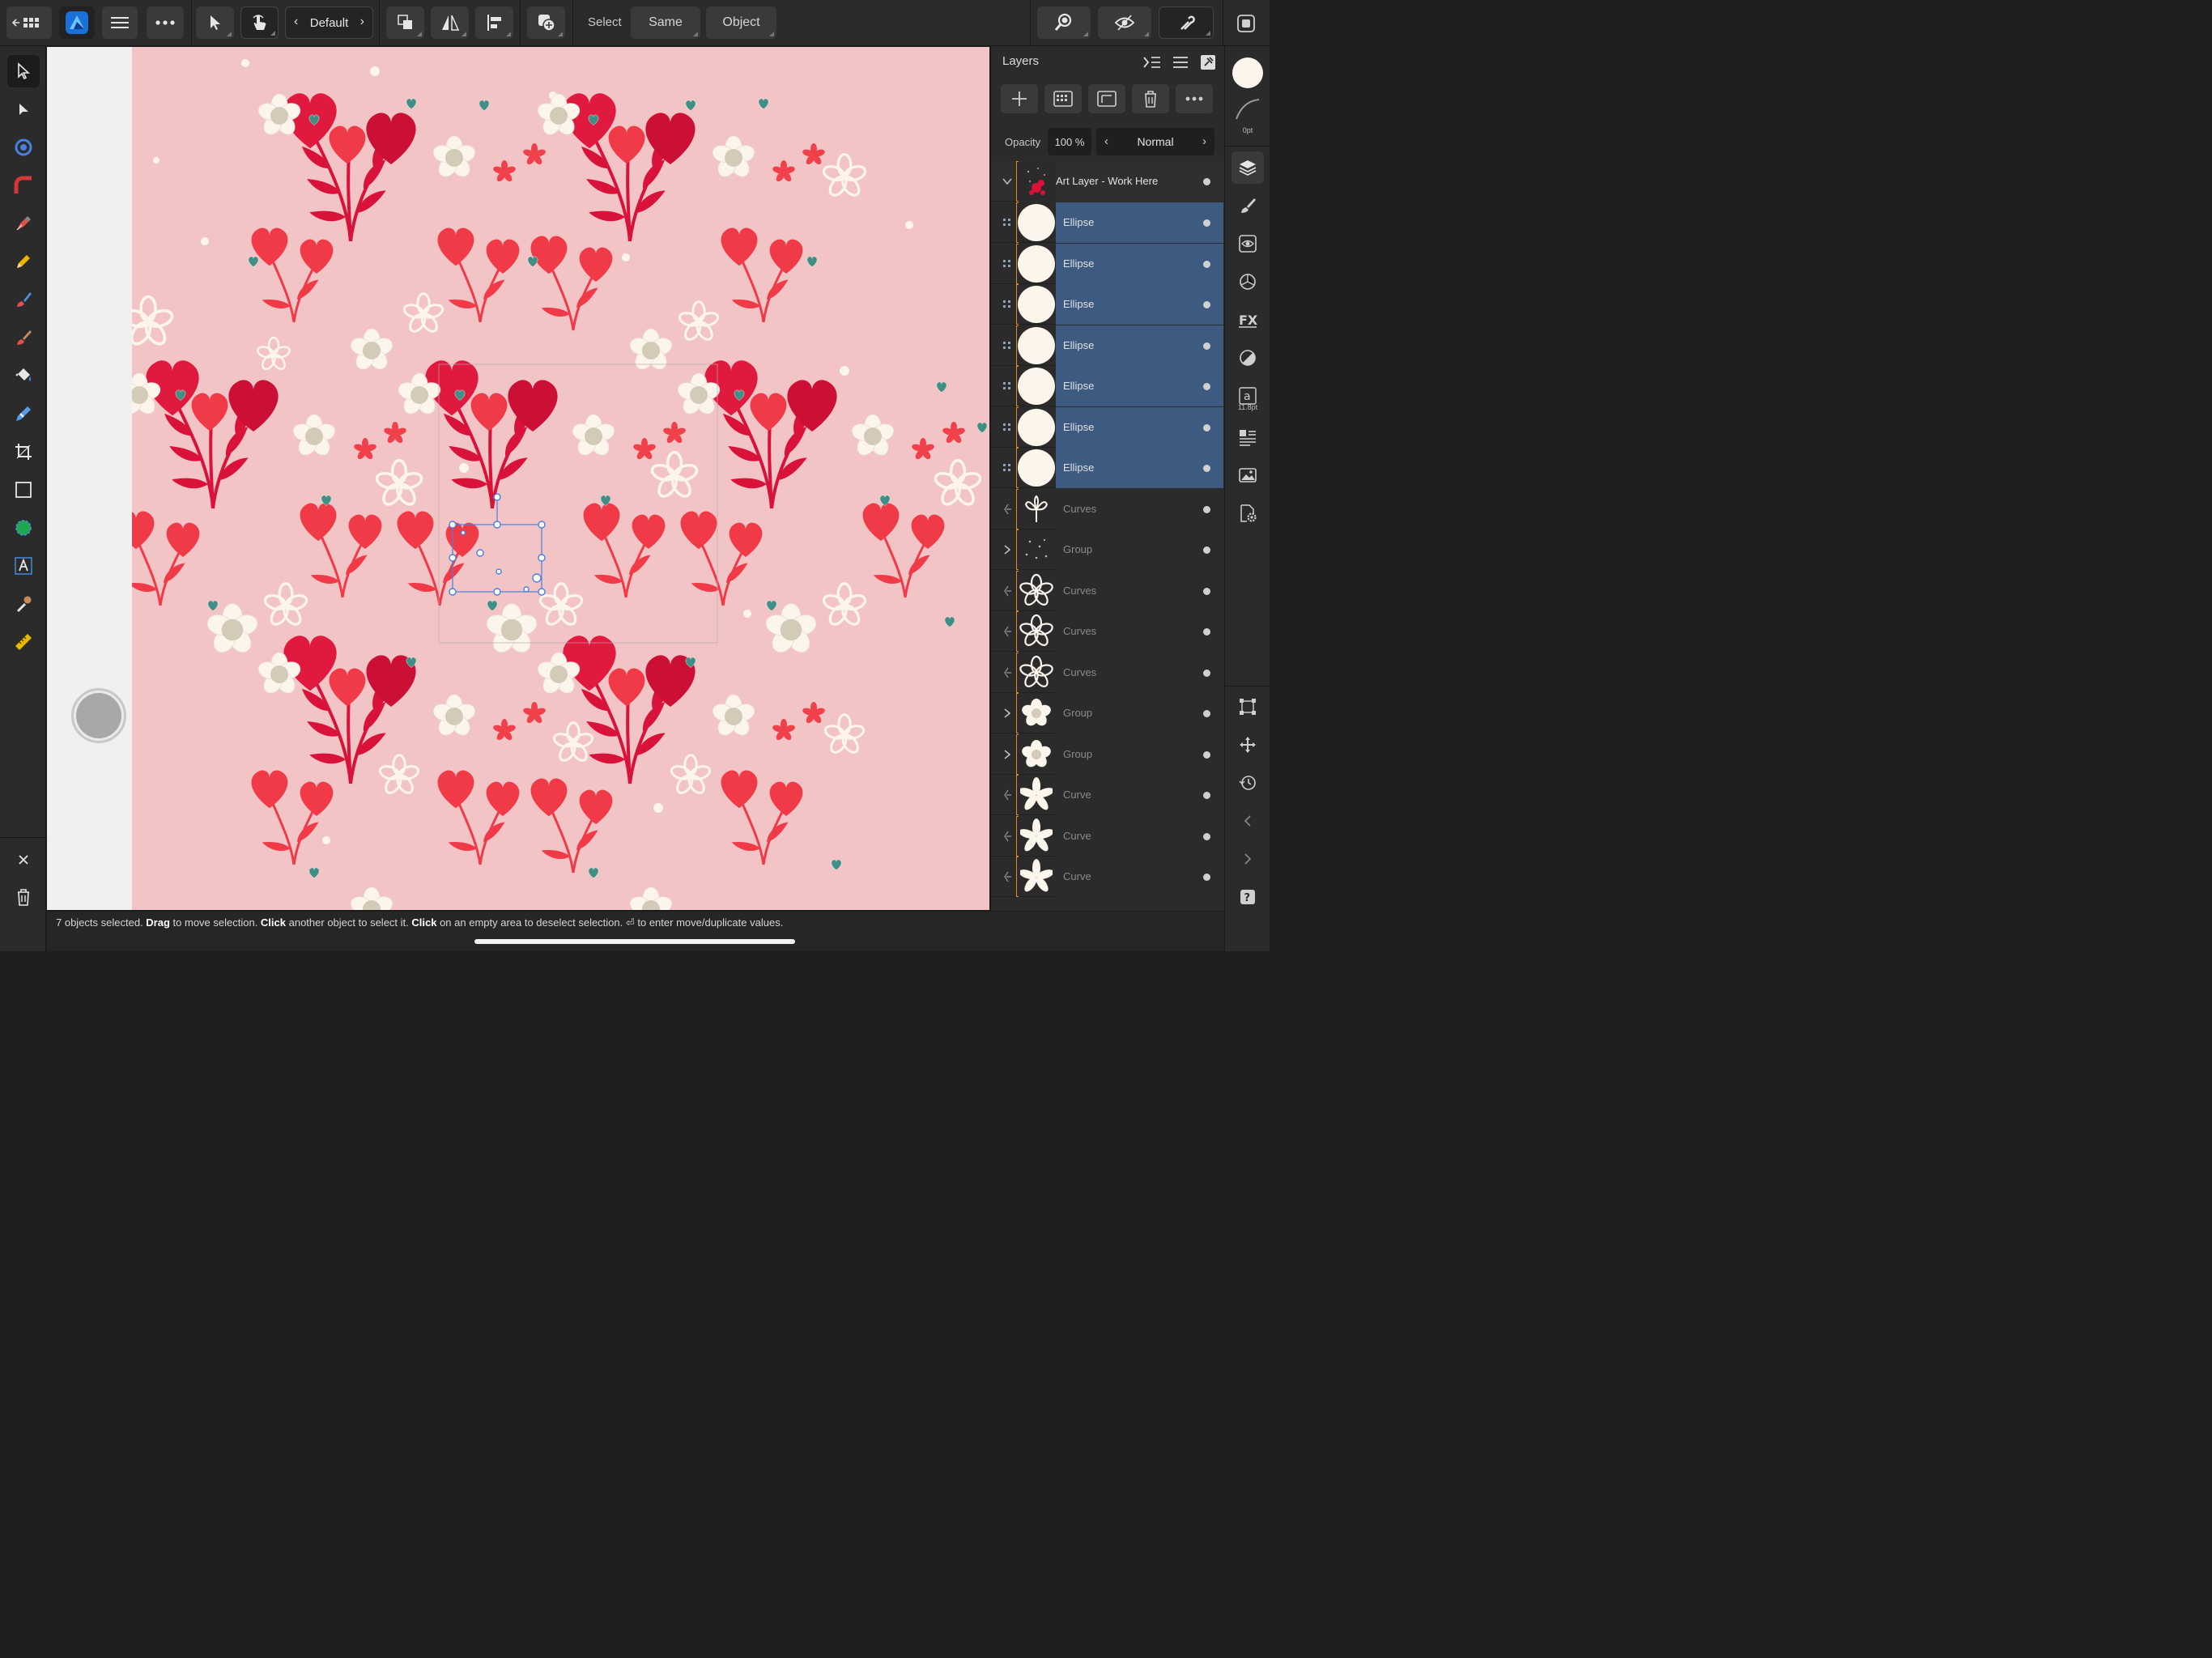 The image size is (2212, 1658). What do you see at coordinates (24, 223) in the screenshot?
I see `pen-tool` at bounding box center [24, 223].